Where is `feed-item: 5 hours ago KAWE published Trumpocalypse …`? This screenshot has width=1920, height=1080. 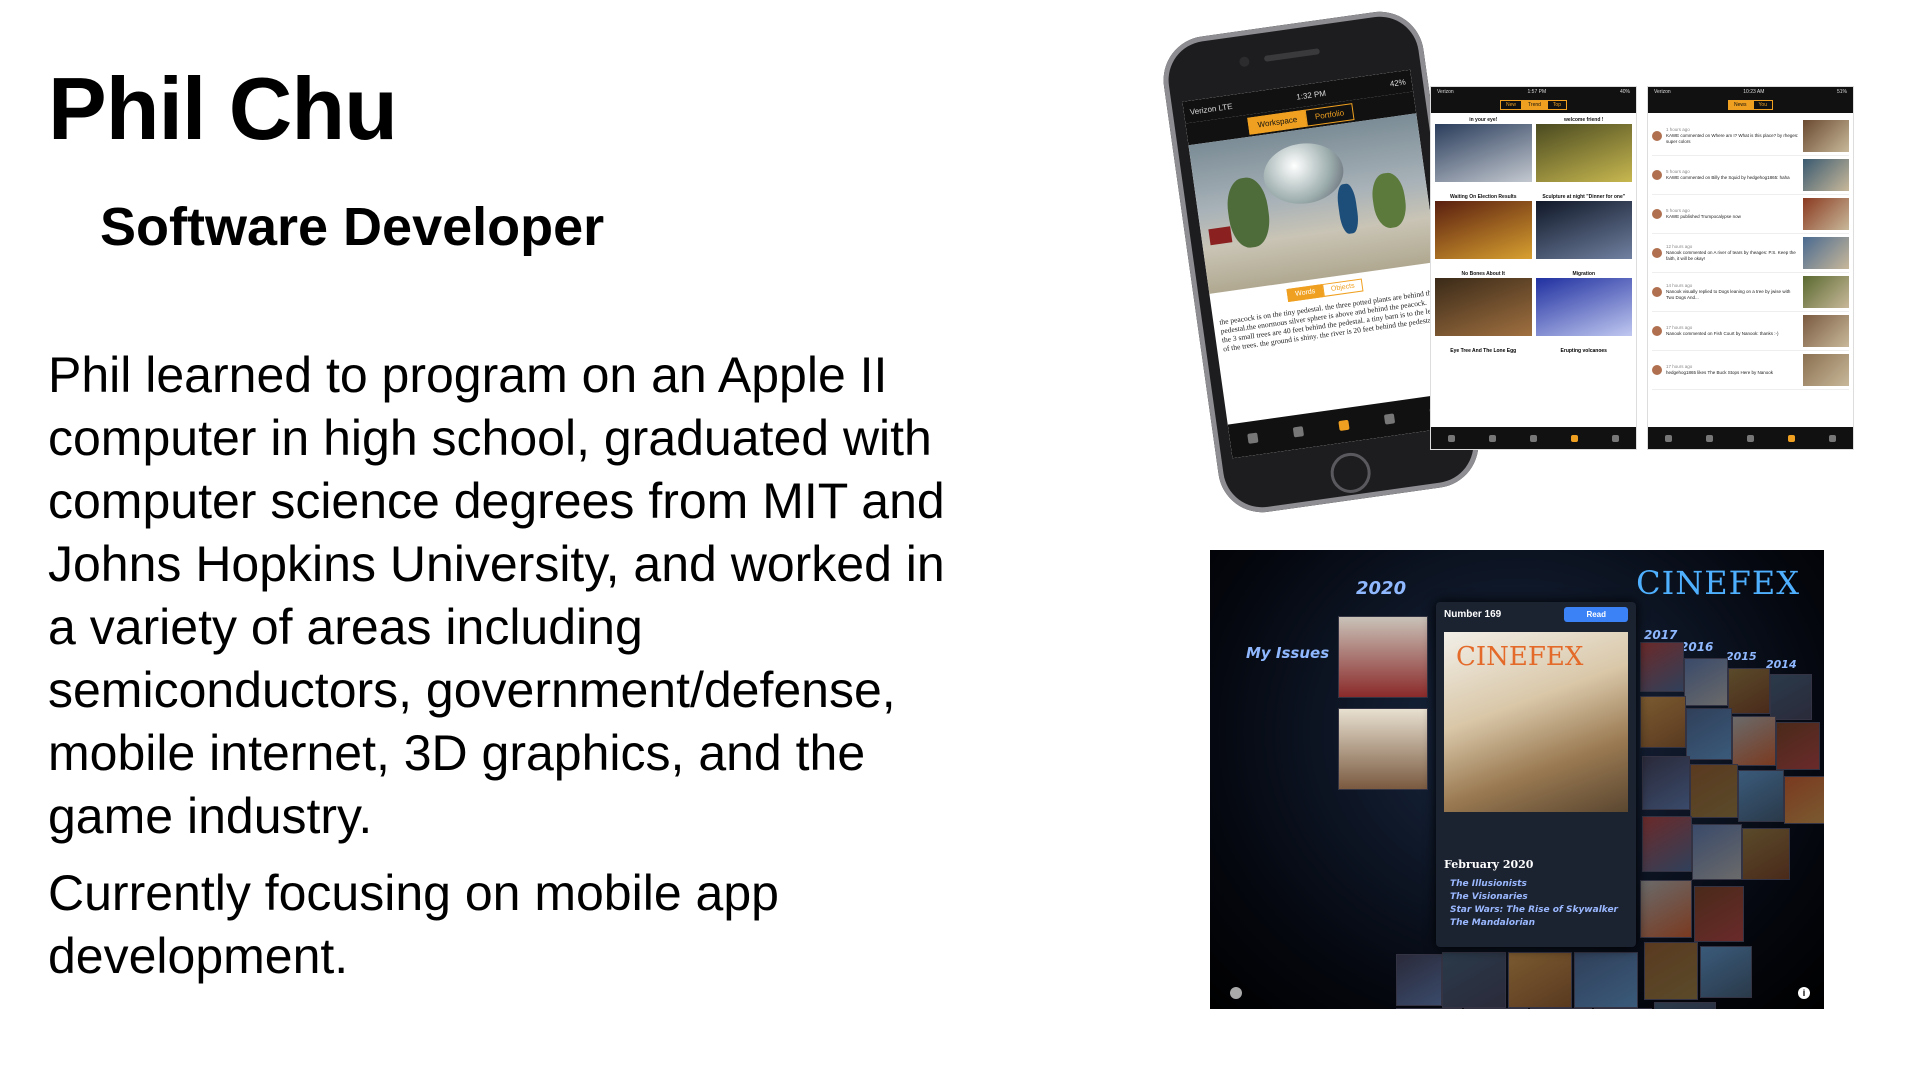 feed-item: 5 hours ago KAWE published Trumpocalypse … is located at coordinates (1750, 214).